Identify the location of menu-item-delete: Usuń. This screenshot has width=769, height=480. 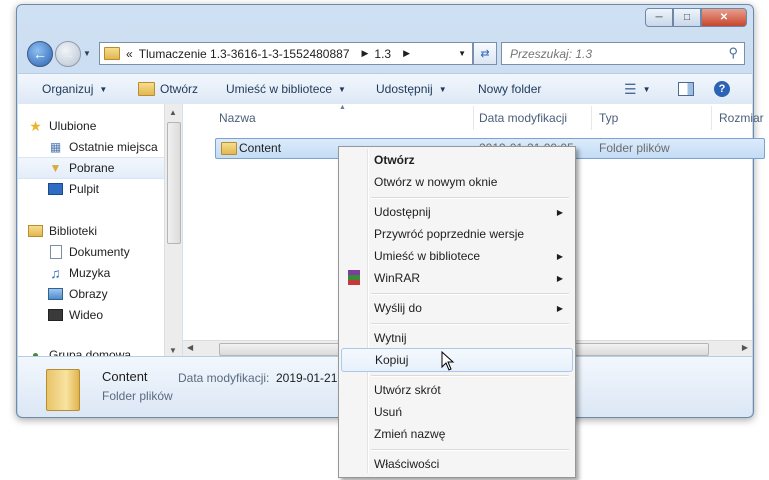
(456, 412).